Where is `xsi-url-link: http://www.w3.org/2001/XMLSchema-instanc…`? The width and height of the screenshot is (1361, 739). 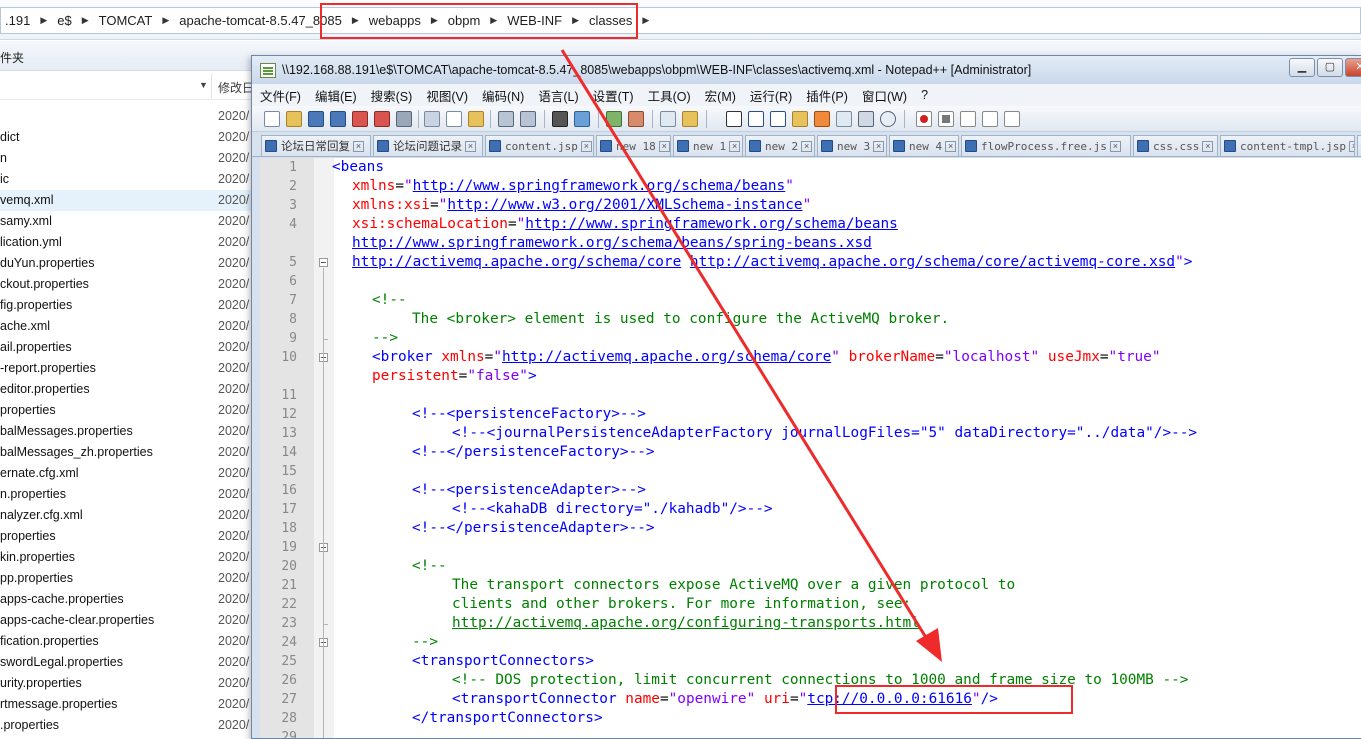 xsi-url-link: http://www.w3.org/2001/XMLSchema-instanc… is located at coordinates (624, 205).